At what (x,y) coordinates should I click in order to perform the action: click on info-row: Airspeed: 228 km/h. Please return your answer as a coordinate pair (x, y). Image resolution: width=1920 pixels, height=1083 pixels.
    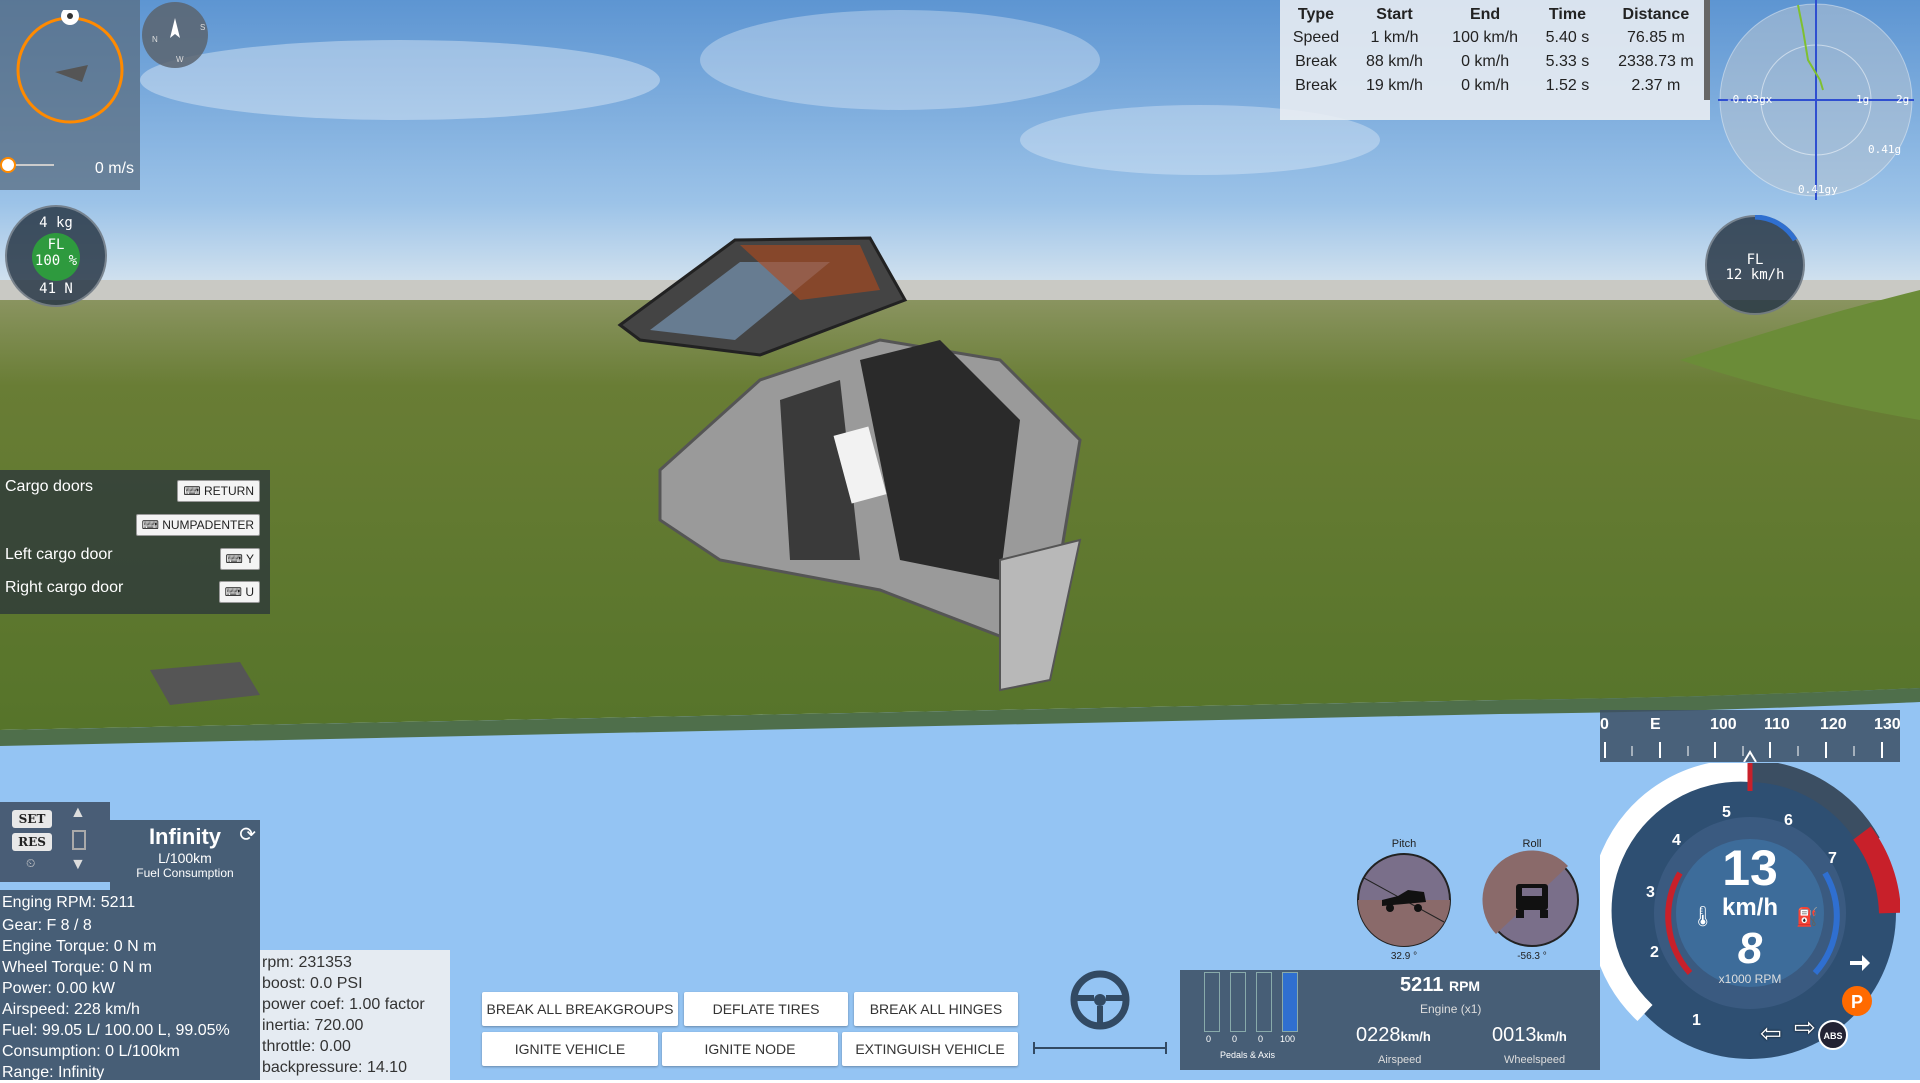
    Looking at the image, I should click on (71, 1009).